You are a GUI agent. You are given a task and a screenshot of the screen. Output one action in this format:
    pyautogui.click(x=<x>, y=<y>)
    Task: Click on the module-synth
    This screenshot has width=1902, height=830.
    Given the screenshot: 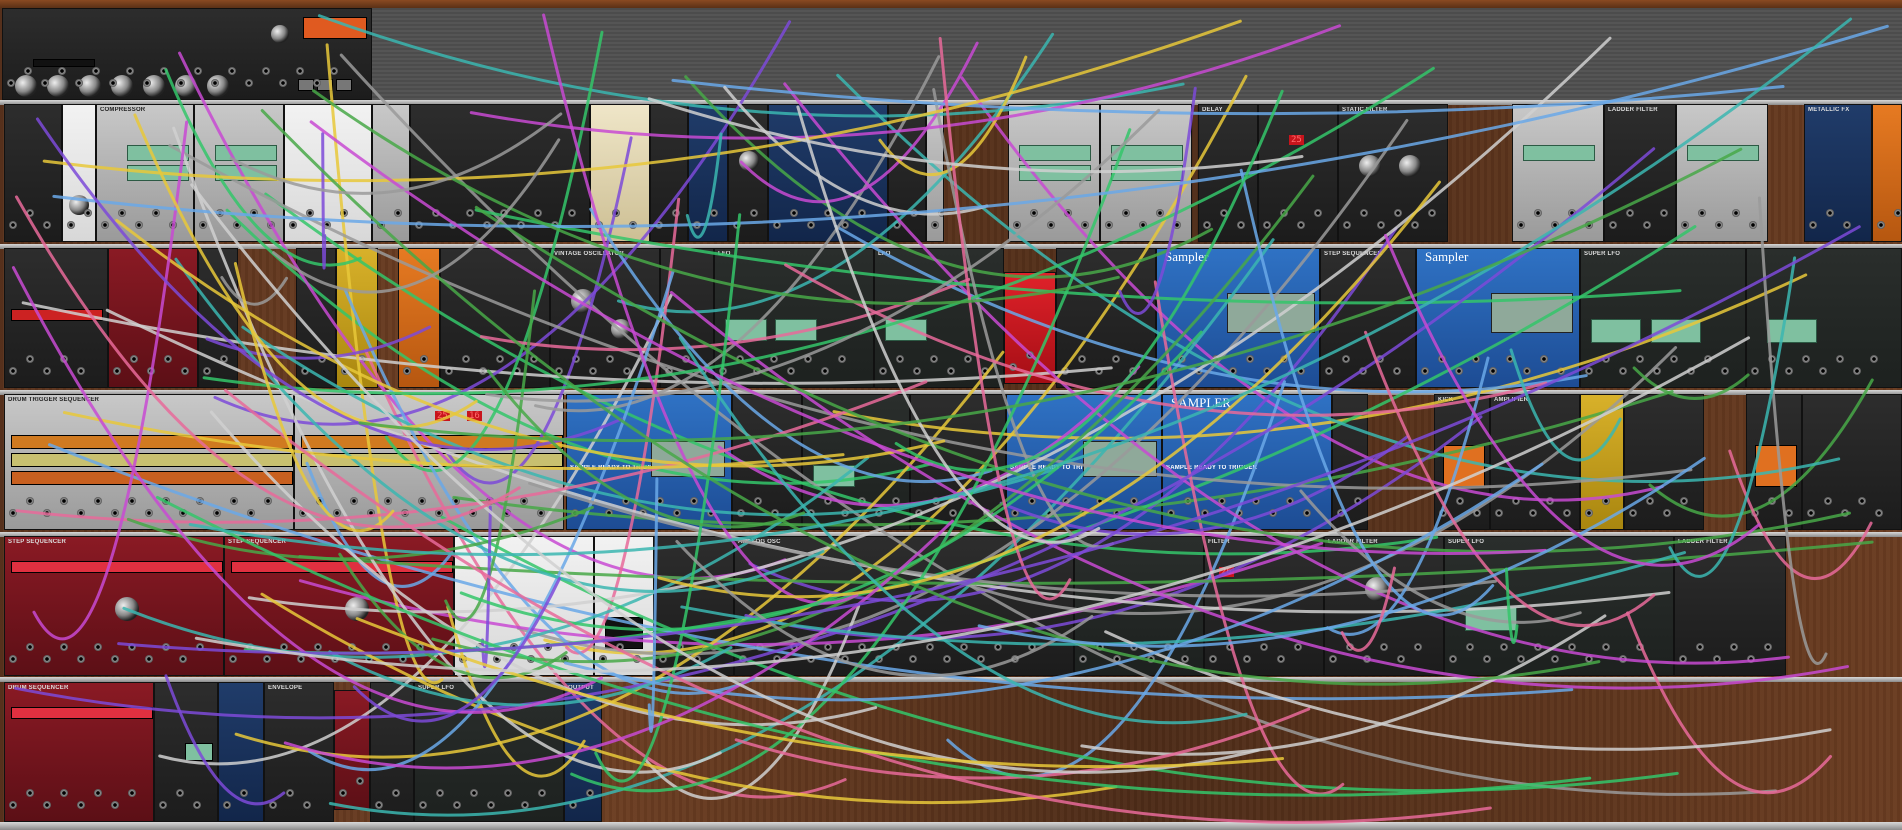 What is the action you would take?
    pyautogui.click(x=1054, y=173)
    